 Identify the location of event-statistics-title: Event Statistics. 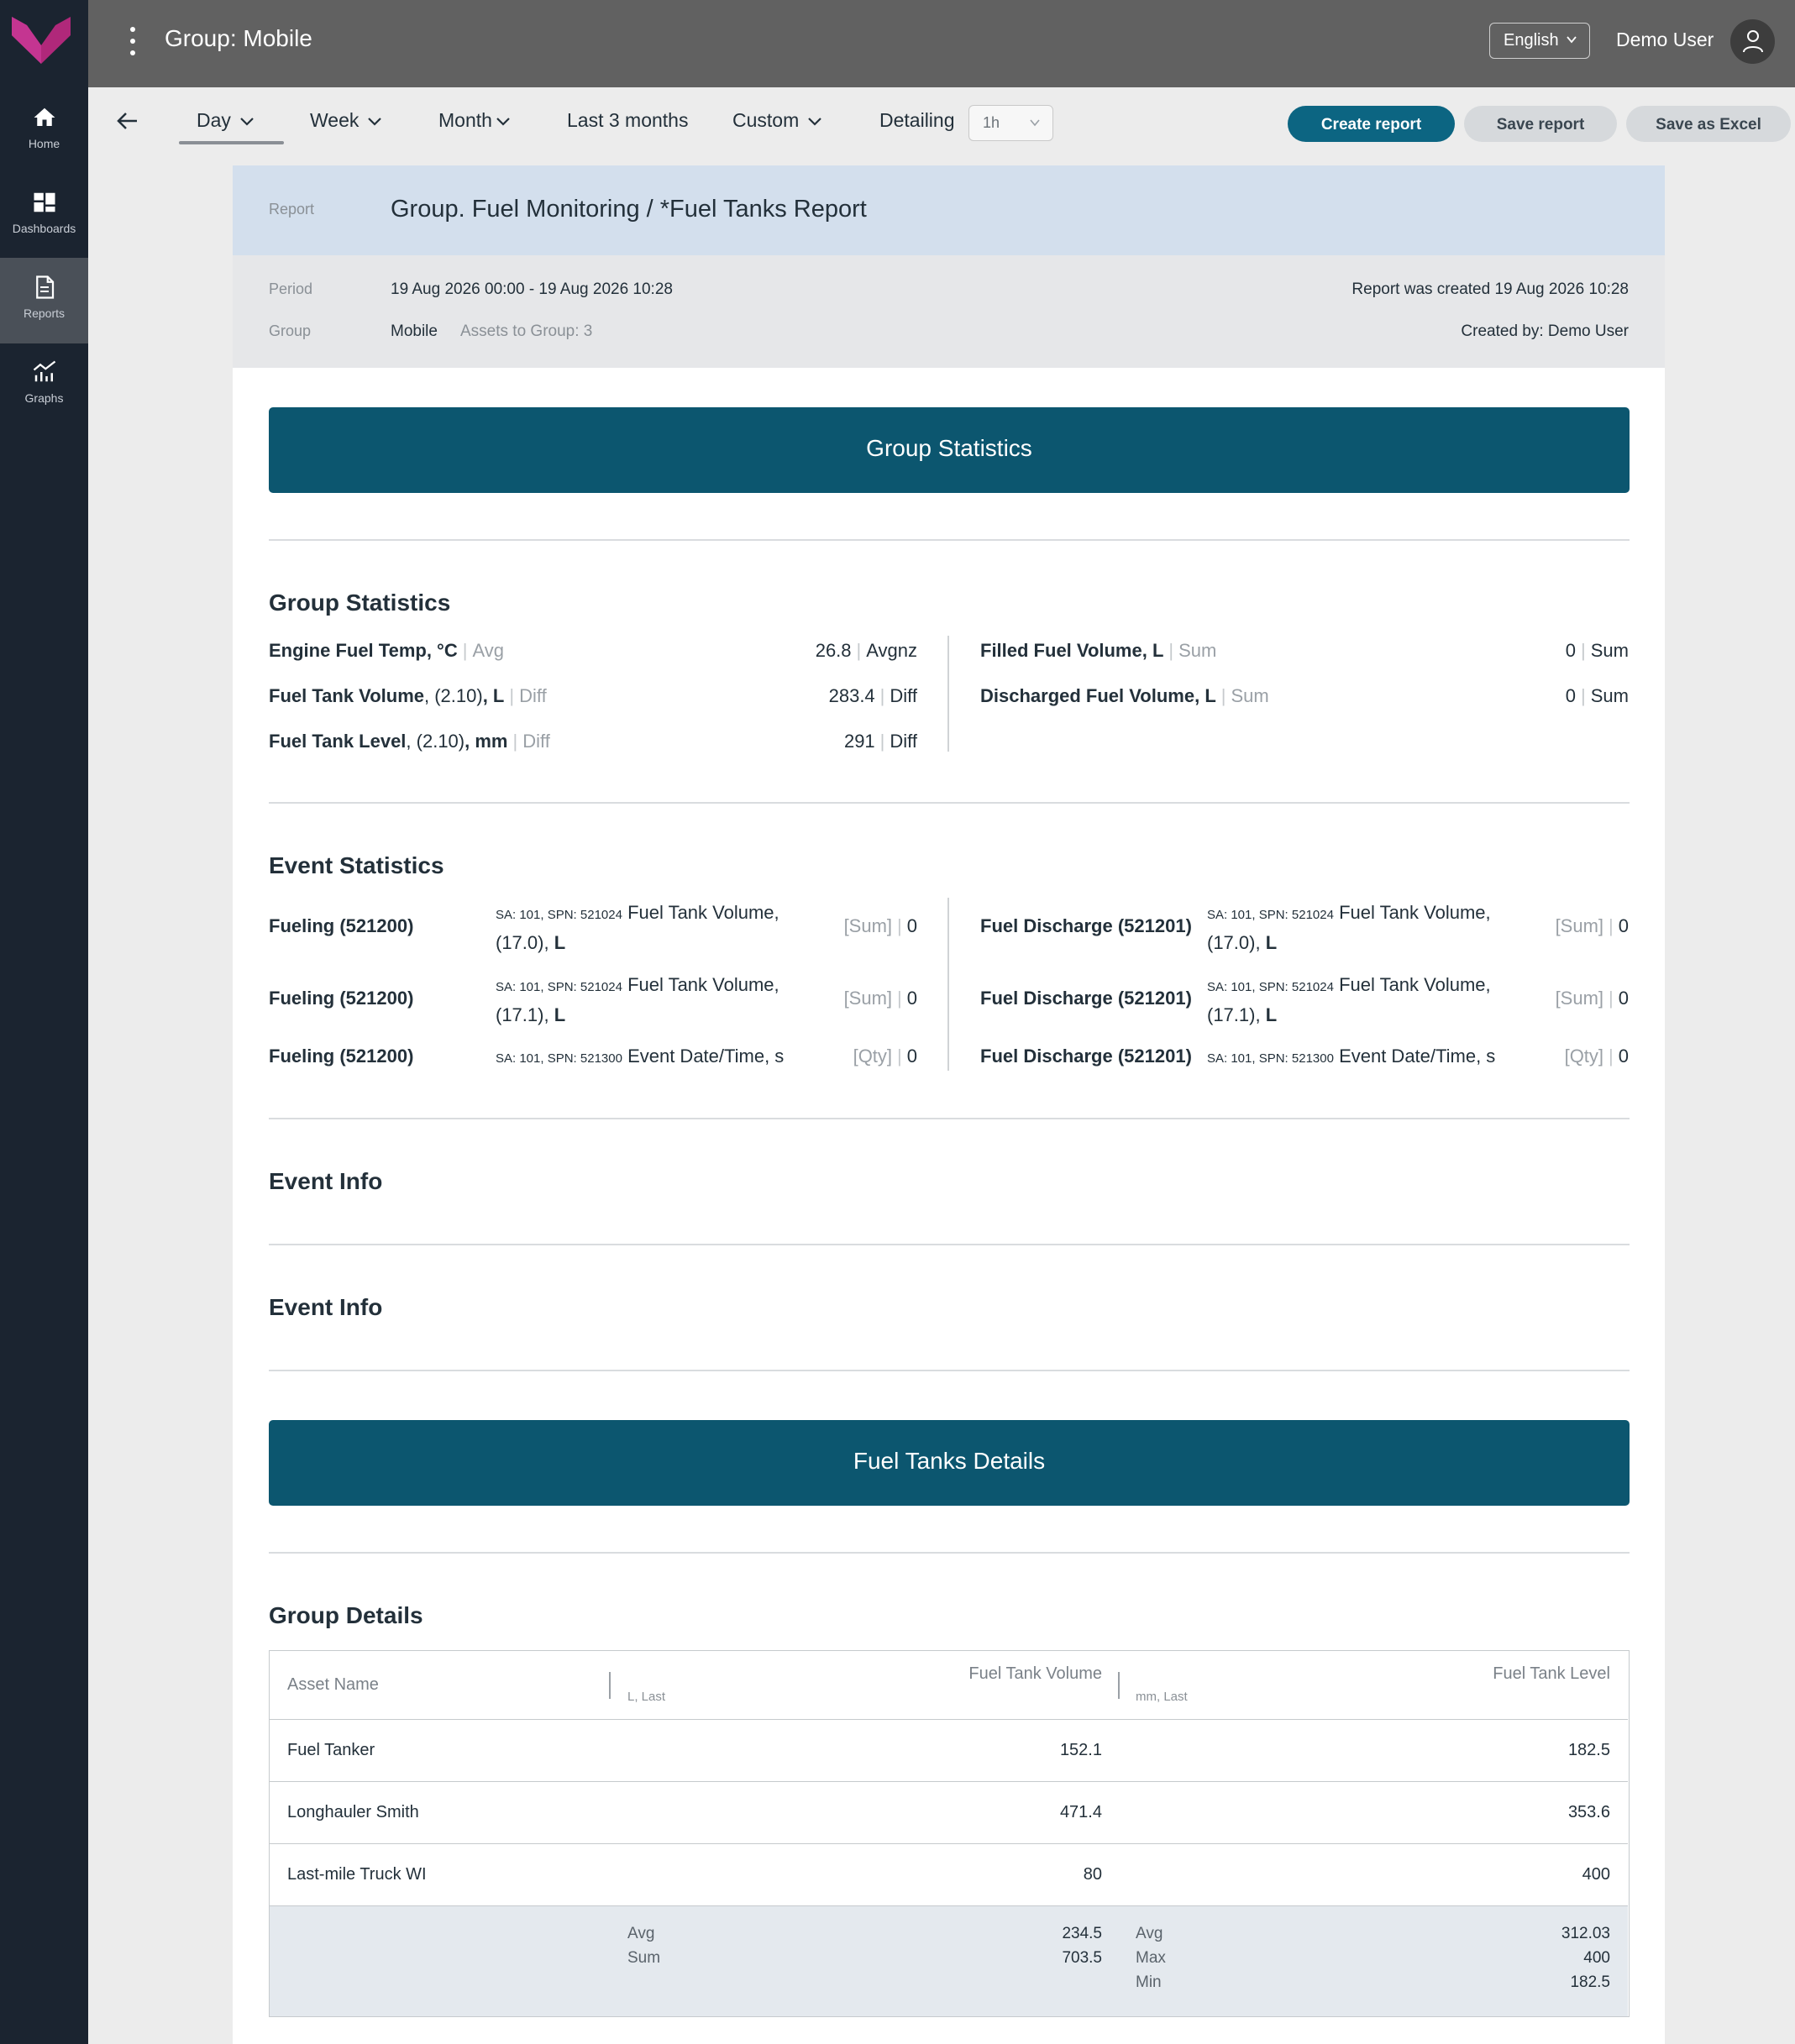
(356, 865).